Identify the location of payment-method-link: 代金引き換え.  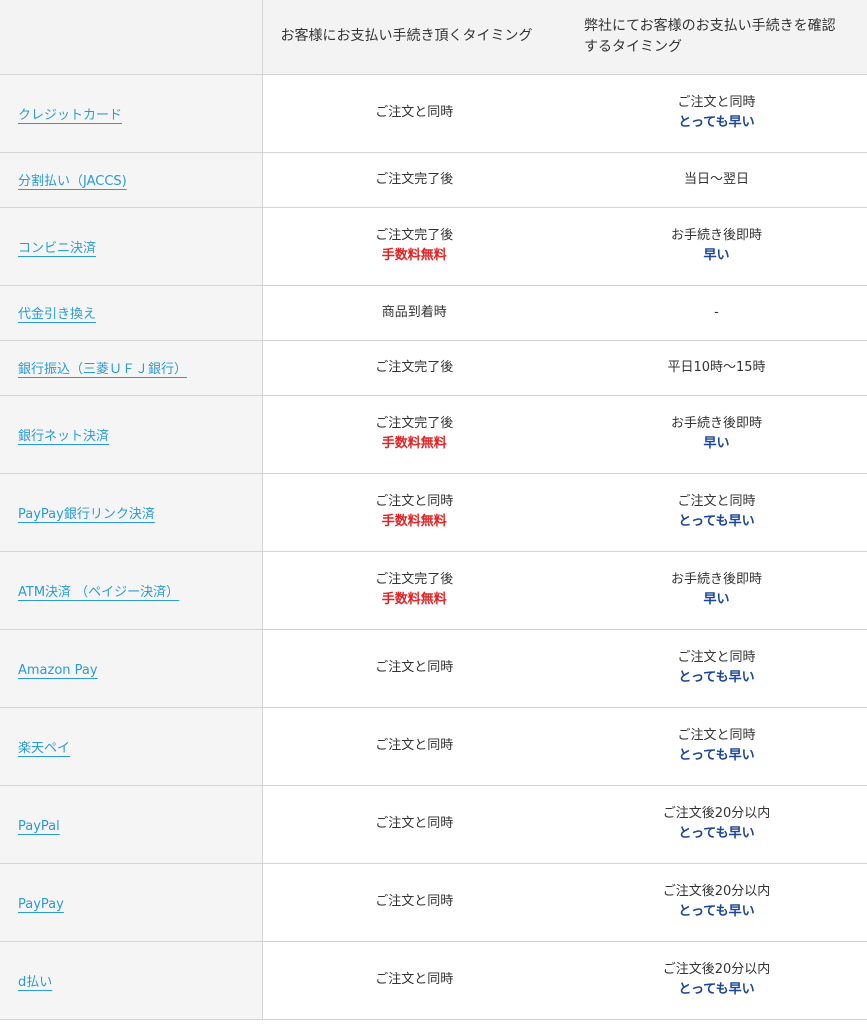
(57, 314).